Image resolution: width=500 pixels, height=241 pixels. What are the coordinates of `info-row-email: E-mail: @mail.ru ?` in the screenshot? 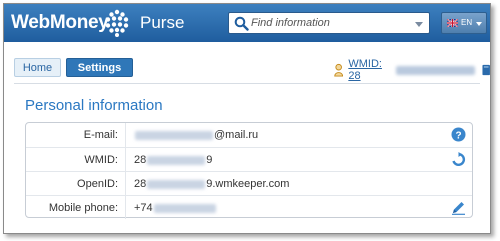 It's located at (249, 135).